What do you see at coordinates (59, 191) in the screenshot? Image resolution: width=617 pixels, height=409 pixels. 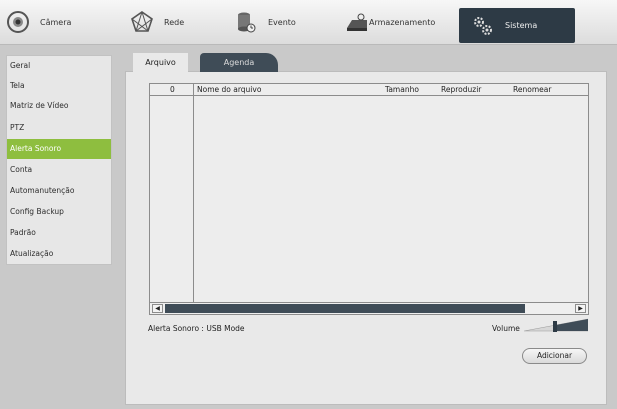 I see `sidebar-item-automanutencao: Automanutenção` at bounding box center [59, 191].